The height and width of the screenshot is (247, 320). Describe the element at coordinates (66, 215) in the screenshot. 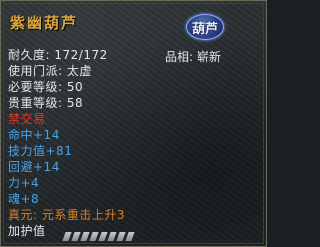

I see `true-yuan: 真元: 元系重击上升3` at that location.